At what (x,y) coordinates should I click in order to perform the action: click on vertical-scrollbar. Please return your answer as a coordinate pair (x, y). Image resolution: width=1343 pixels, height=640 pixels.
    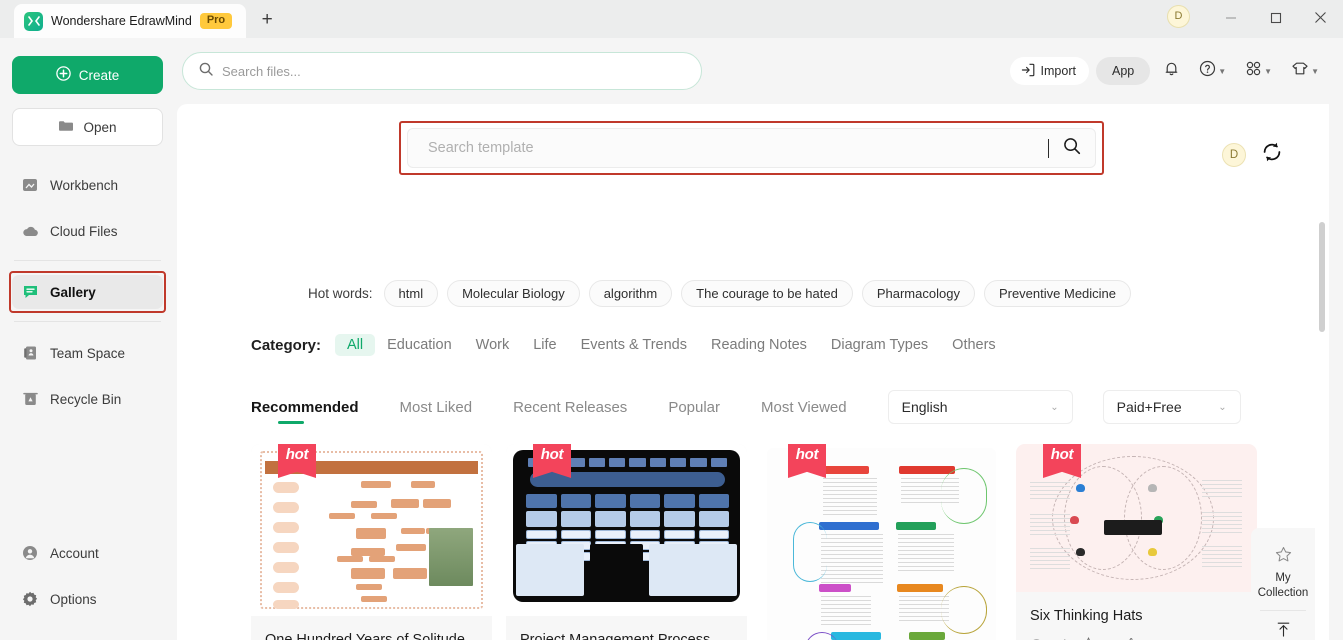
    Looking at the image, I should click on (1322, 277).